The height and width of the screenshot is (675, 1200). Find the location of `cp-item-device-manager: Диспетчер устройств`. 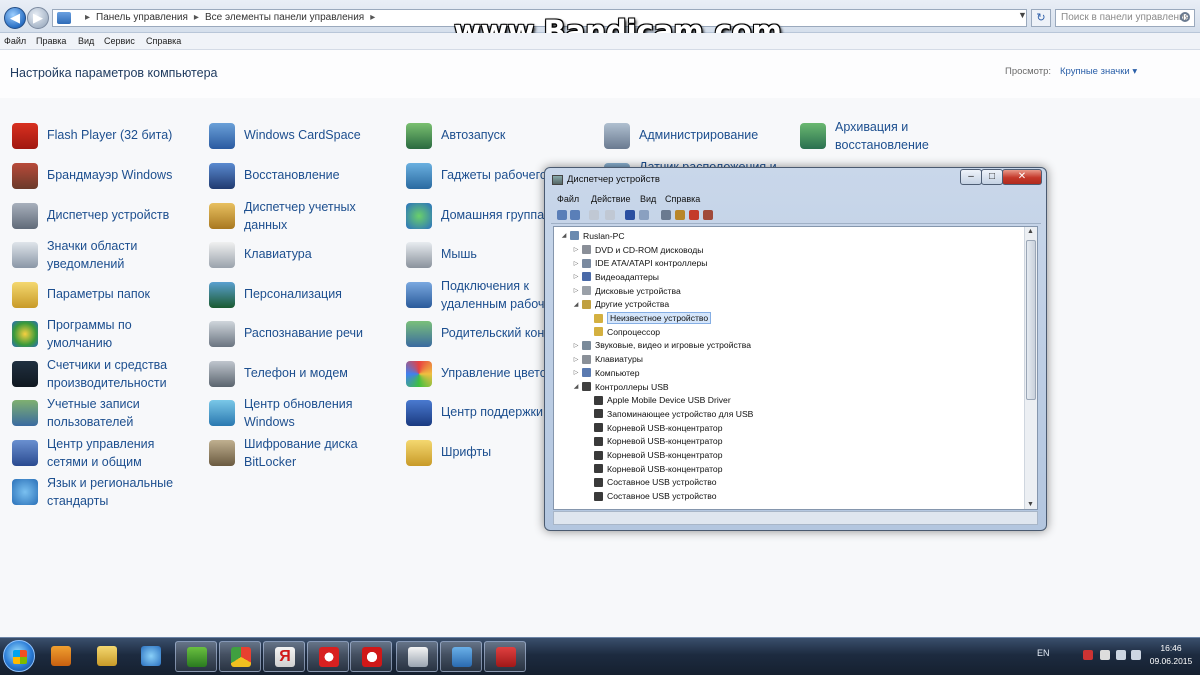

cp-item-device-manager: Диспетчер устройств is located at coordinates (107, 216).